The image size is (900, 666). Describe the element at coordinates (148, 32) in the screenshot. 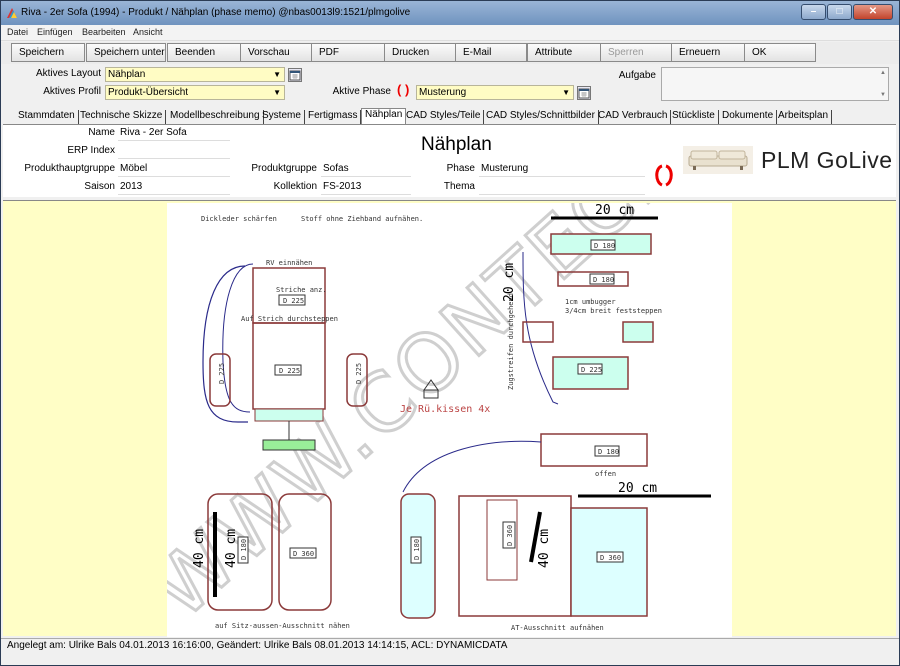

I see `menu-ansicht: Ansicht` at that location.